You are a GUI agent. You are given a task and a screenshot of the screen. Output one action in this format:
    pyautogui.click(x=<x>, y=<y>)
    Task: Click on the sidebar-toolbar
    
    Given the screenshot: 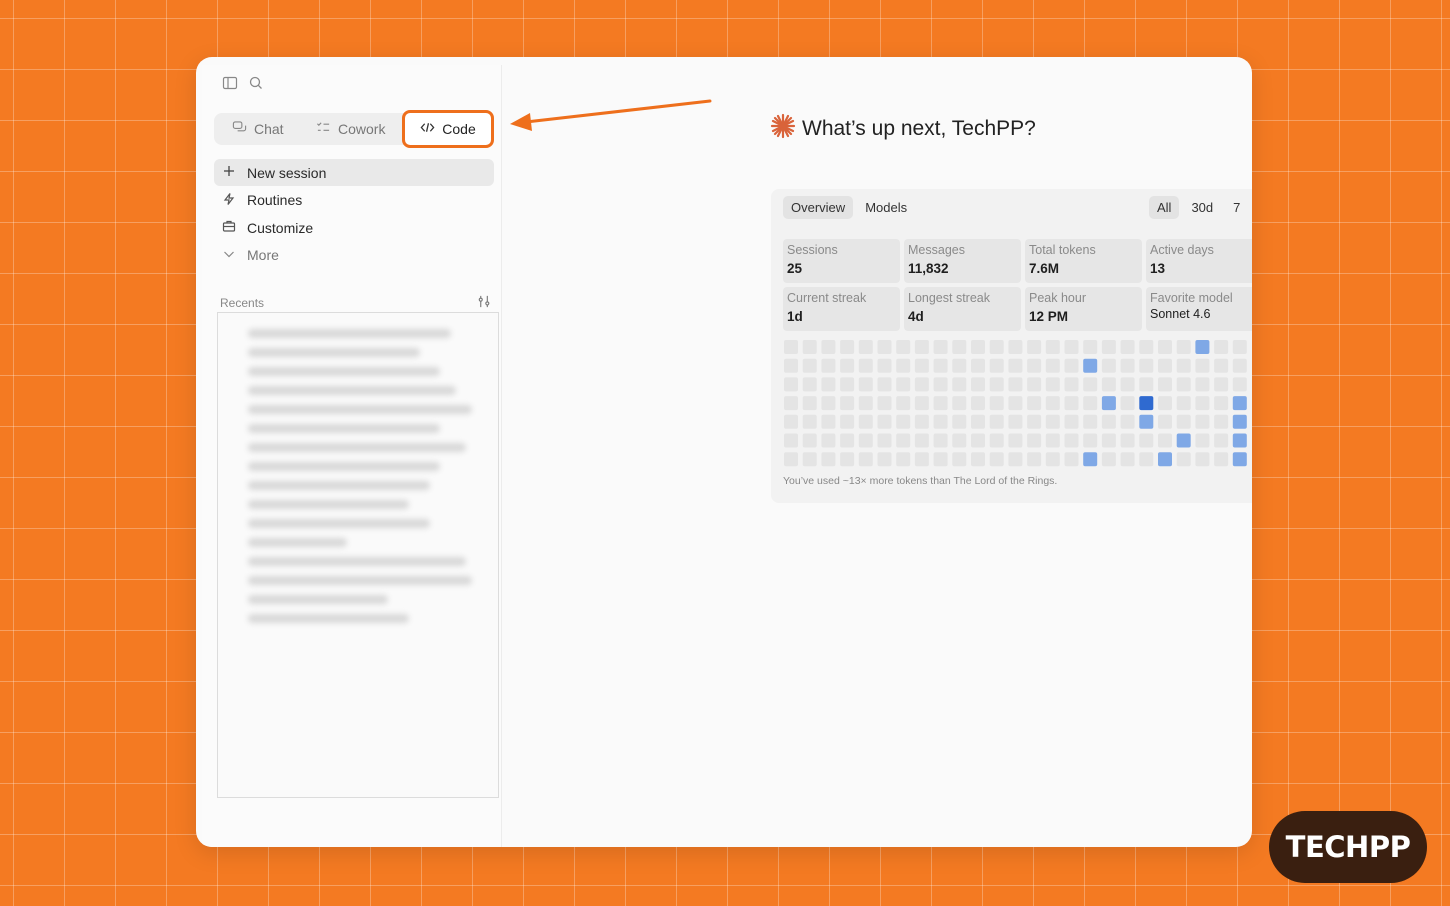 What is the action you would take?
    pyautogui.click(x=243, y=85)
    